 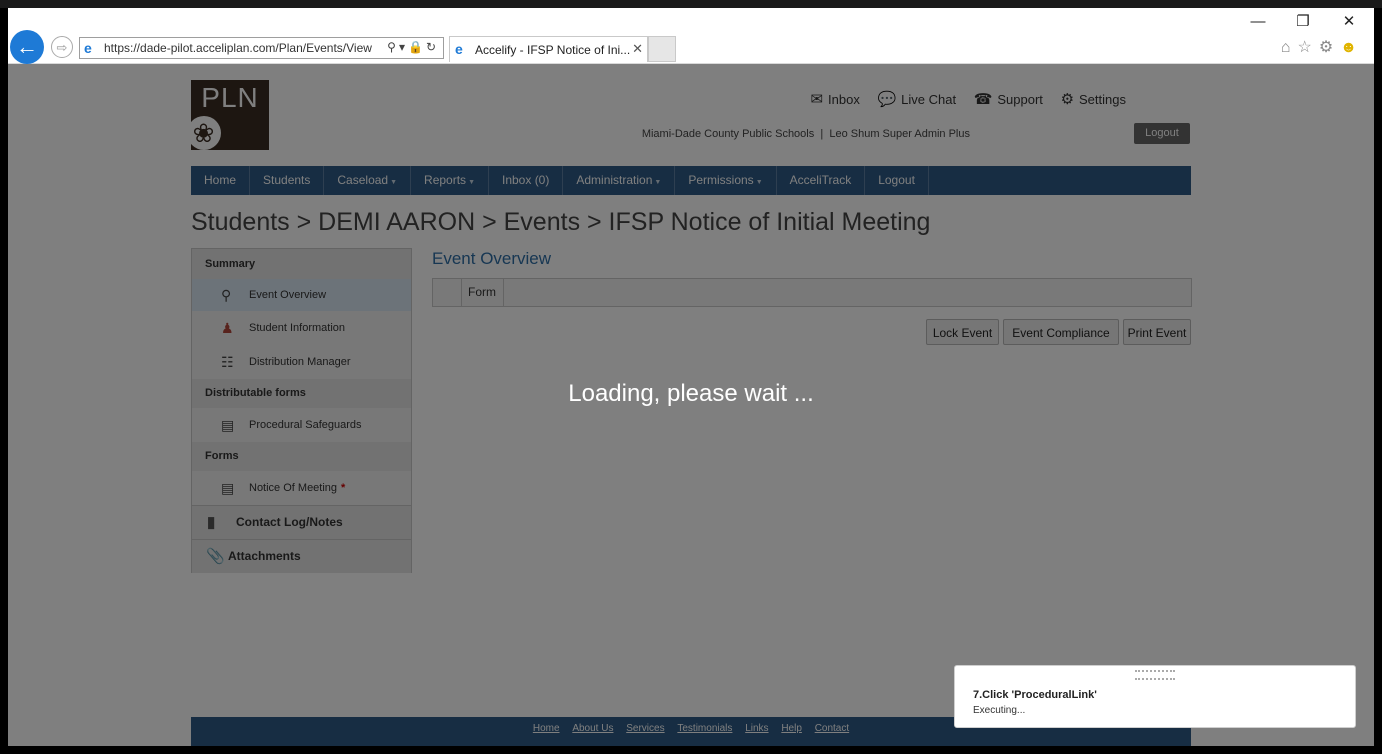 I want to click on browser-tab: e Accelify - IFSP Notice of Ini... ✕, so click(x=548, y=49).